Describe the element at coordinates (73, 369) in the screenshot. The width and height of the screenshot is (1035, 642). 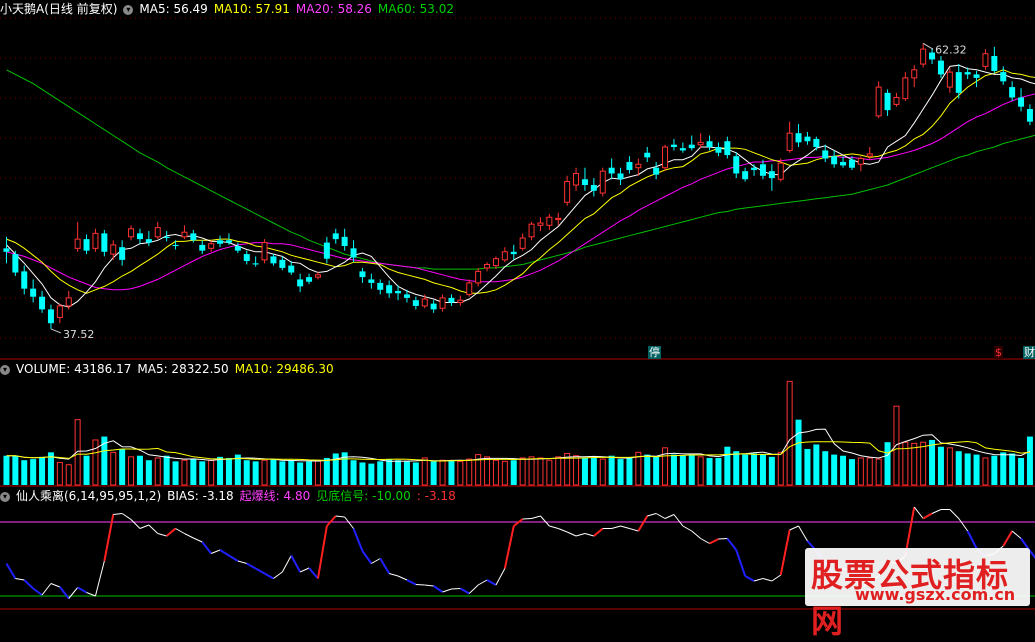
I see `volume-readout: VOLUME: 43186.17` at that location.